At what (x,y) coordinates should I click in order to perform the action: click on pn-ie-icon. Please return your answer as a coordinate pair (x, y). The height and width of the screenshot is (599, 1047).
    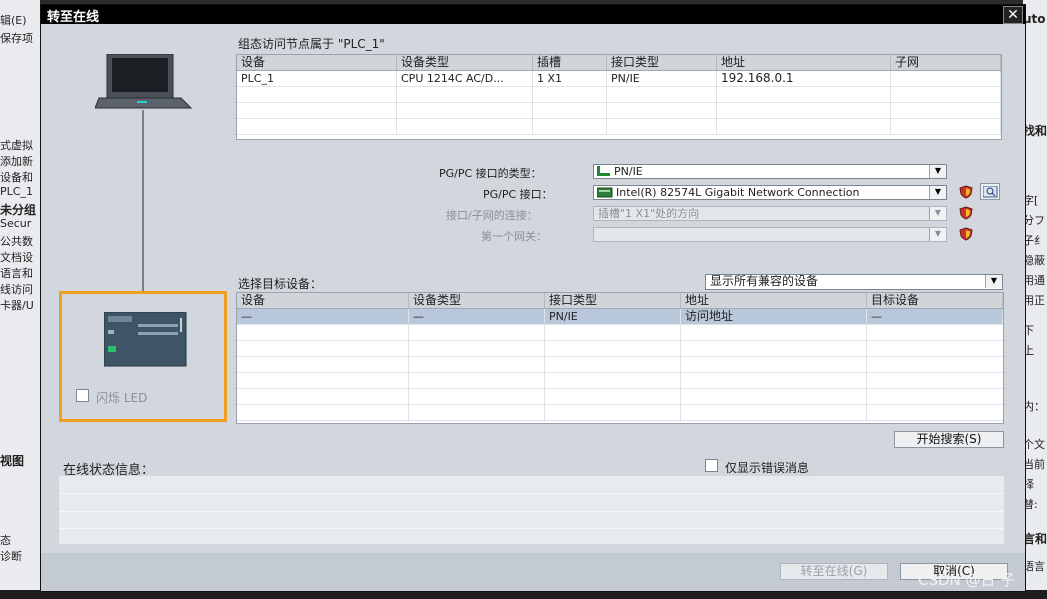
    Looking at the image, I should click on (603, 171).